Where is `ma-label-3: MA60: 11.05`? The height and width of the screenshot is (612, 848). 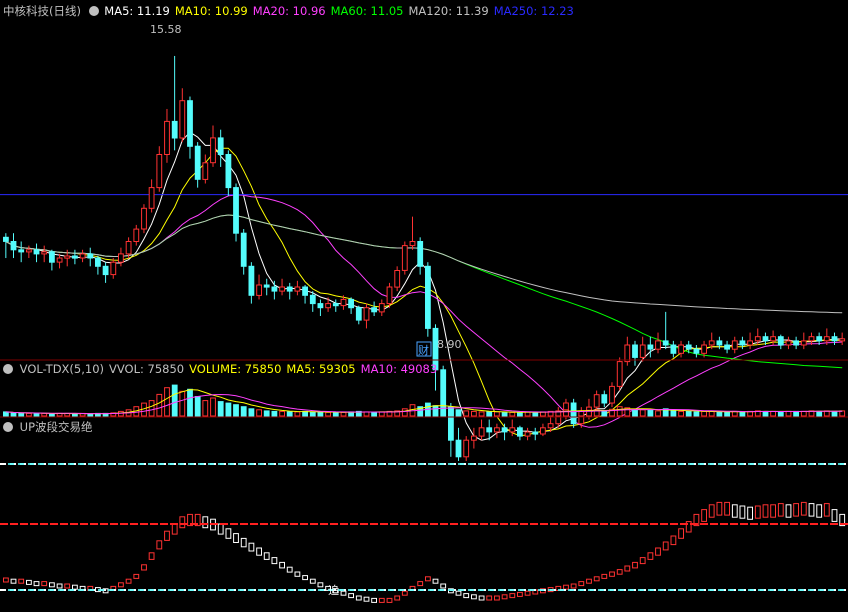
ma-label-3: MA60: 11.05 is located at coordinates (367, 11).